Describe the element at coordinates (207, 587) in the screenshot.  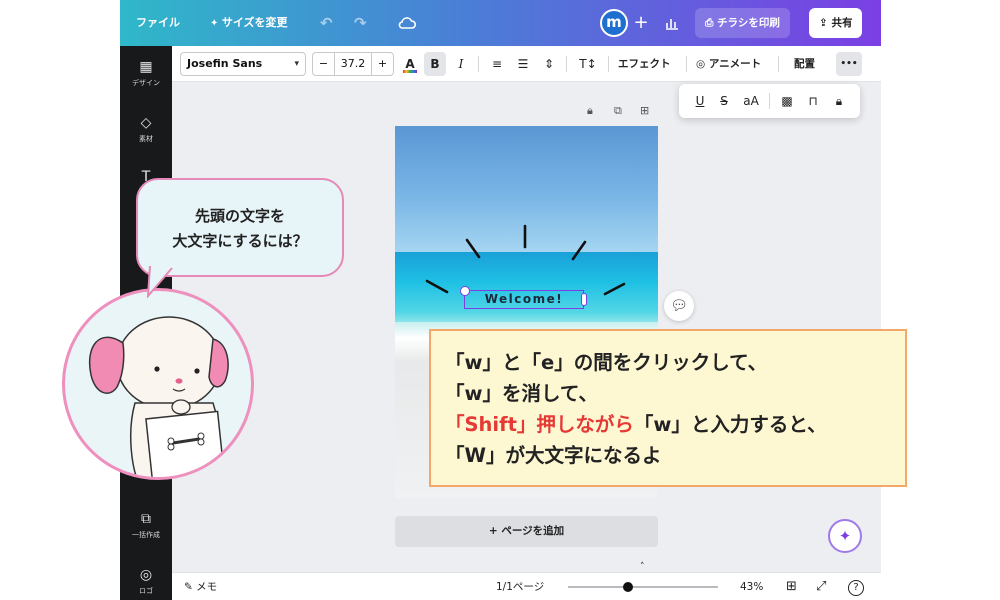
I see `notes-label: メモ` at that location.